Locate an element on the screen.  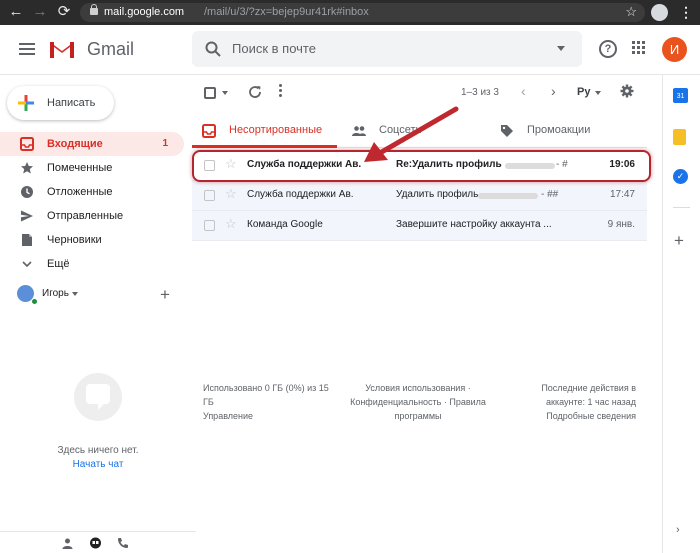
sidebar-item-starred: Помеченные is located at coordinates (92, 168).